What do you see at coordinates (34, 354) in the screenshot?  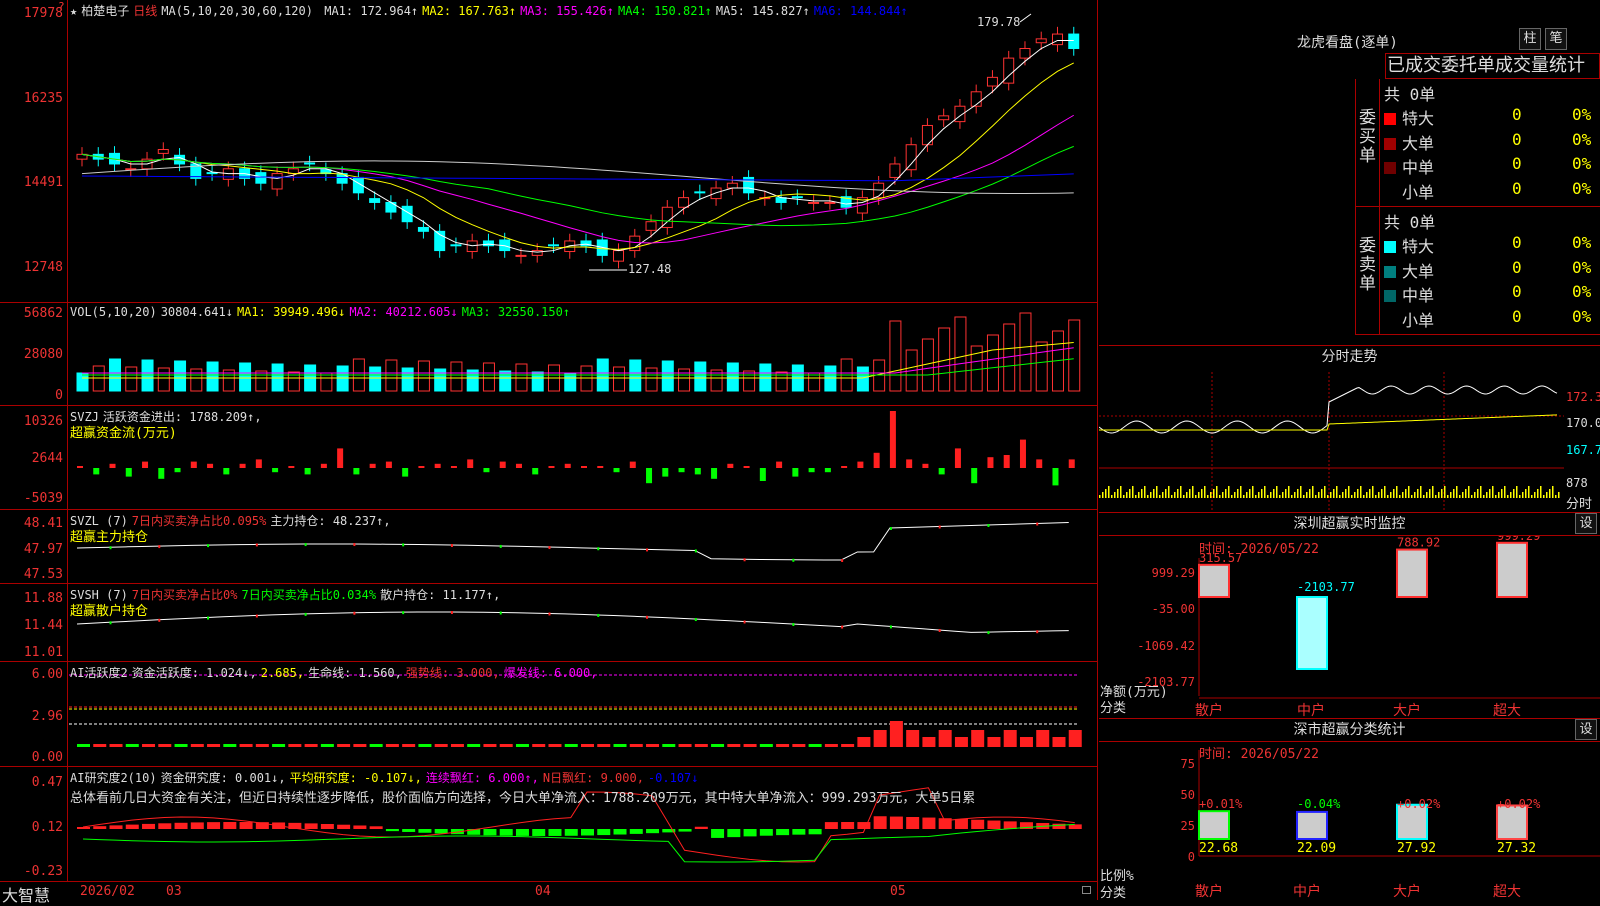 I see `volume-axis: 56862 28080 0` at bounding box center [34, 354].